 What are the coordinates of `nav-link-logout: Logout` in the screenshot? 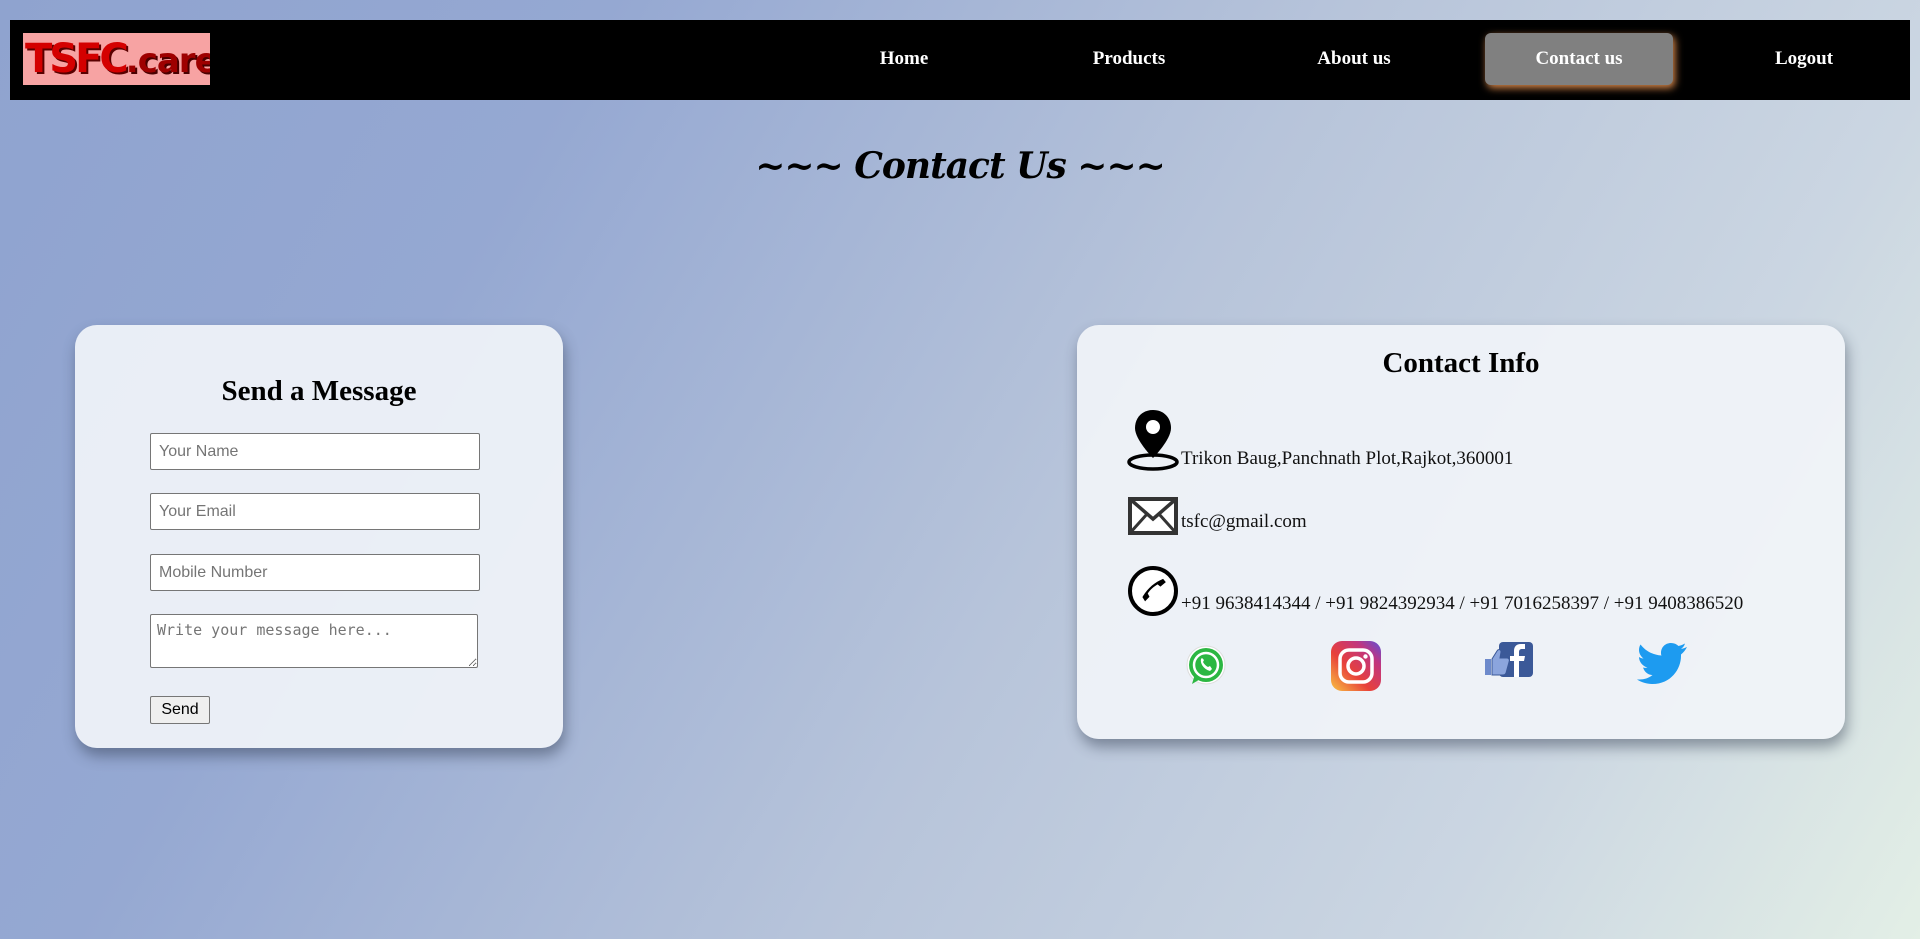 It's located at (1804, 59).